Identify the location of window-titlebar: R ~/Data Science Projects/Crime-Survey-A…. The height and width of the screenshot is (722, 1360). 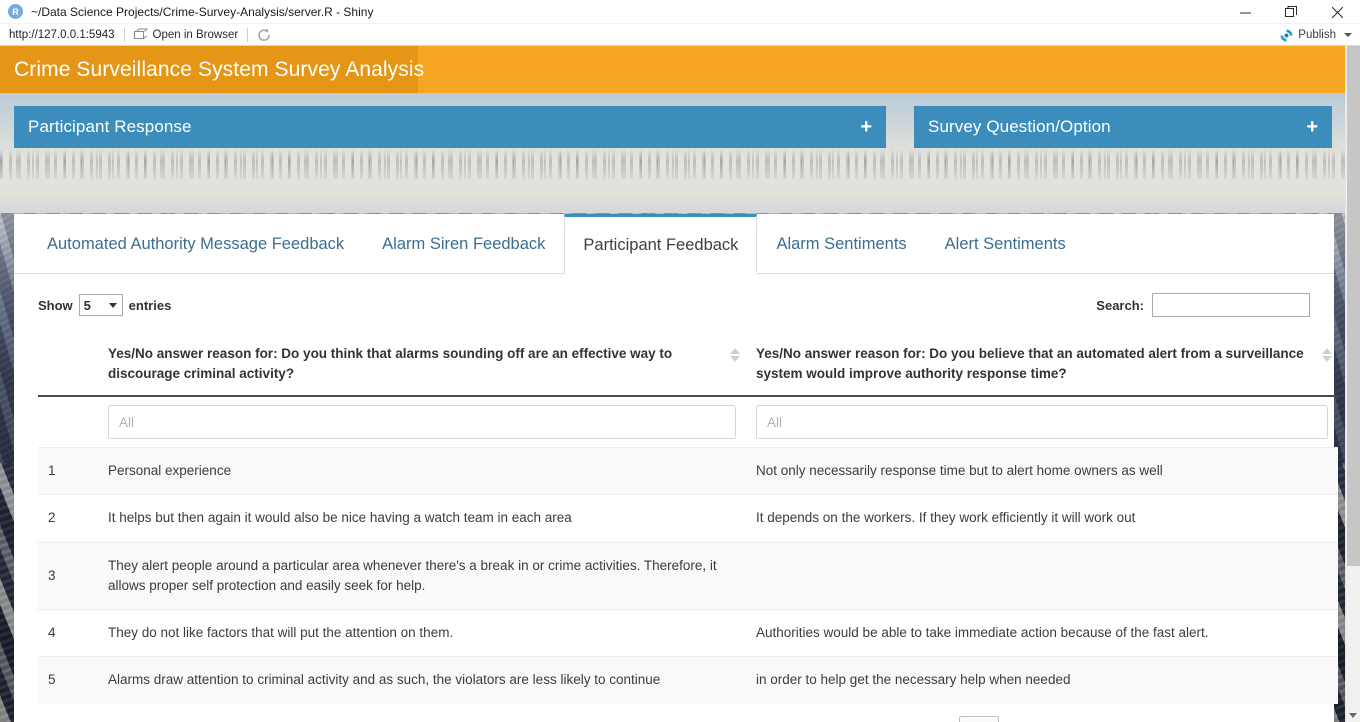
(680, 12).